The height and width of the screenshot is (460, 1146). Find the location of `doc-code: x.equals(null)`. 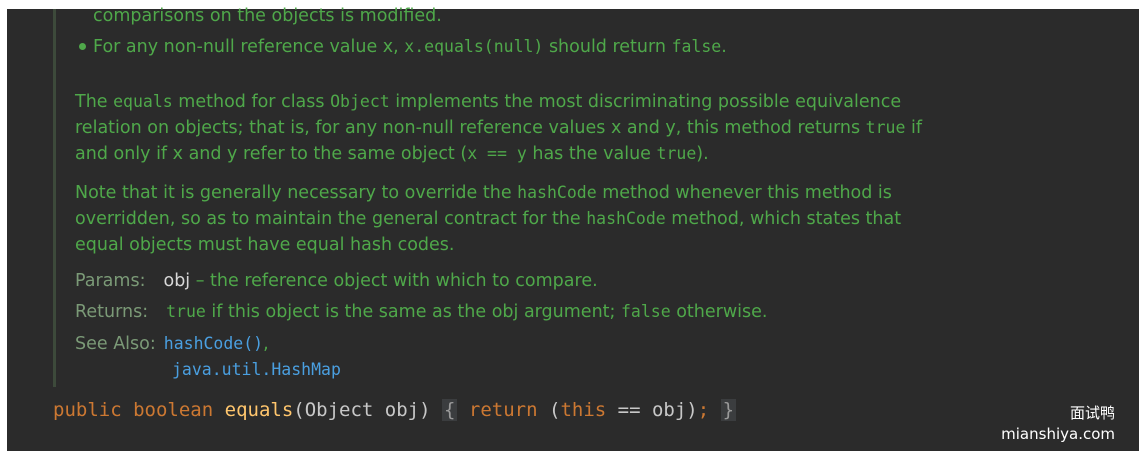

doc-code: x.equals(null) is located at coordinates (474, 46).